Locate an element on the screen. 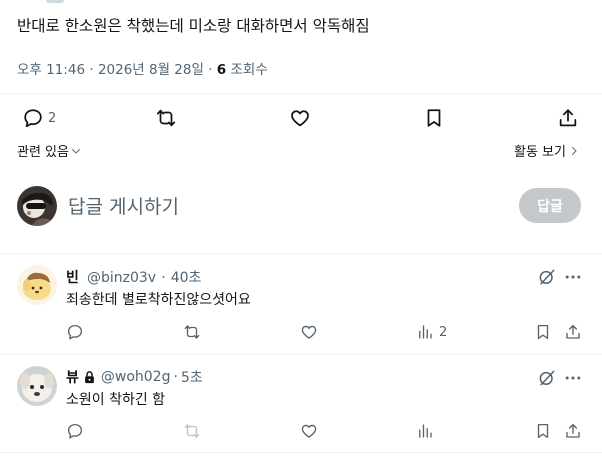 The width and height of the screenshot is (602, 465). compose-reply-button-label: 답글 is located at coordinates (550, 206).